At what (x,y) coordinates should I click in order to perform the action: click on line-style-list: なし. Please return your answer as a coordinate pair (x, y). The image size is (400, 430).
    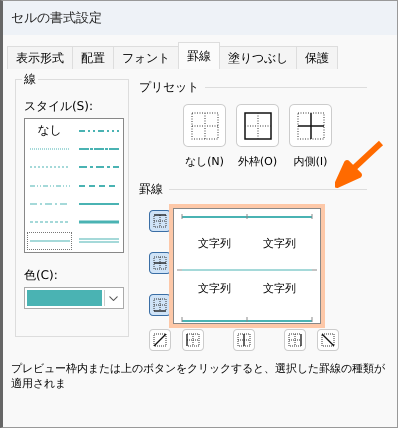
    Looking at the image, I should click on (74, 185).